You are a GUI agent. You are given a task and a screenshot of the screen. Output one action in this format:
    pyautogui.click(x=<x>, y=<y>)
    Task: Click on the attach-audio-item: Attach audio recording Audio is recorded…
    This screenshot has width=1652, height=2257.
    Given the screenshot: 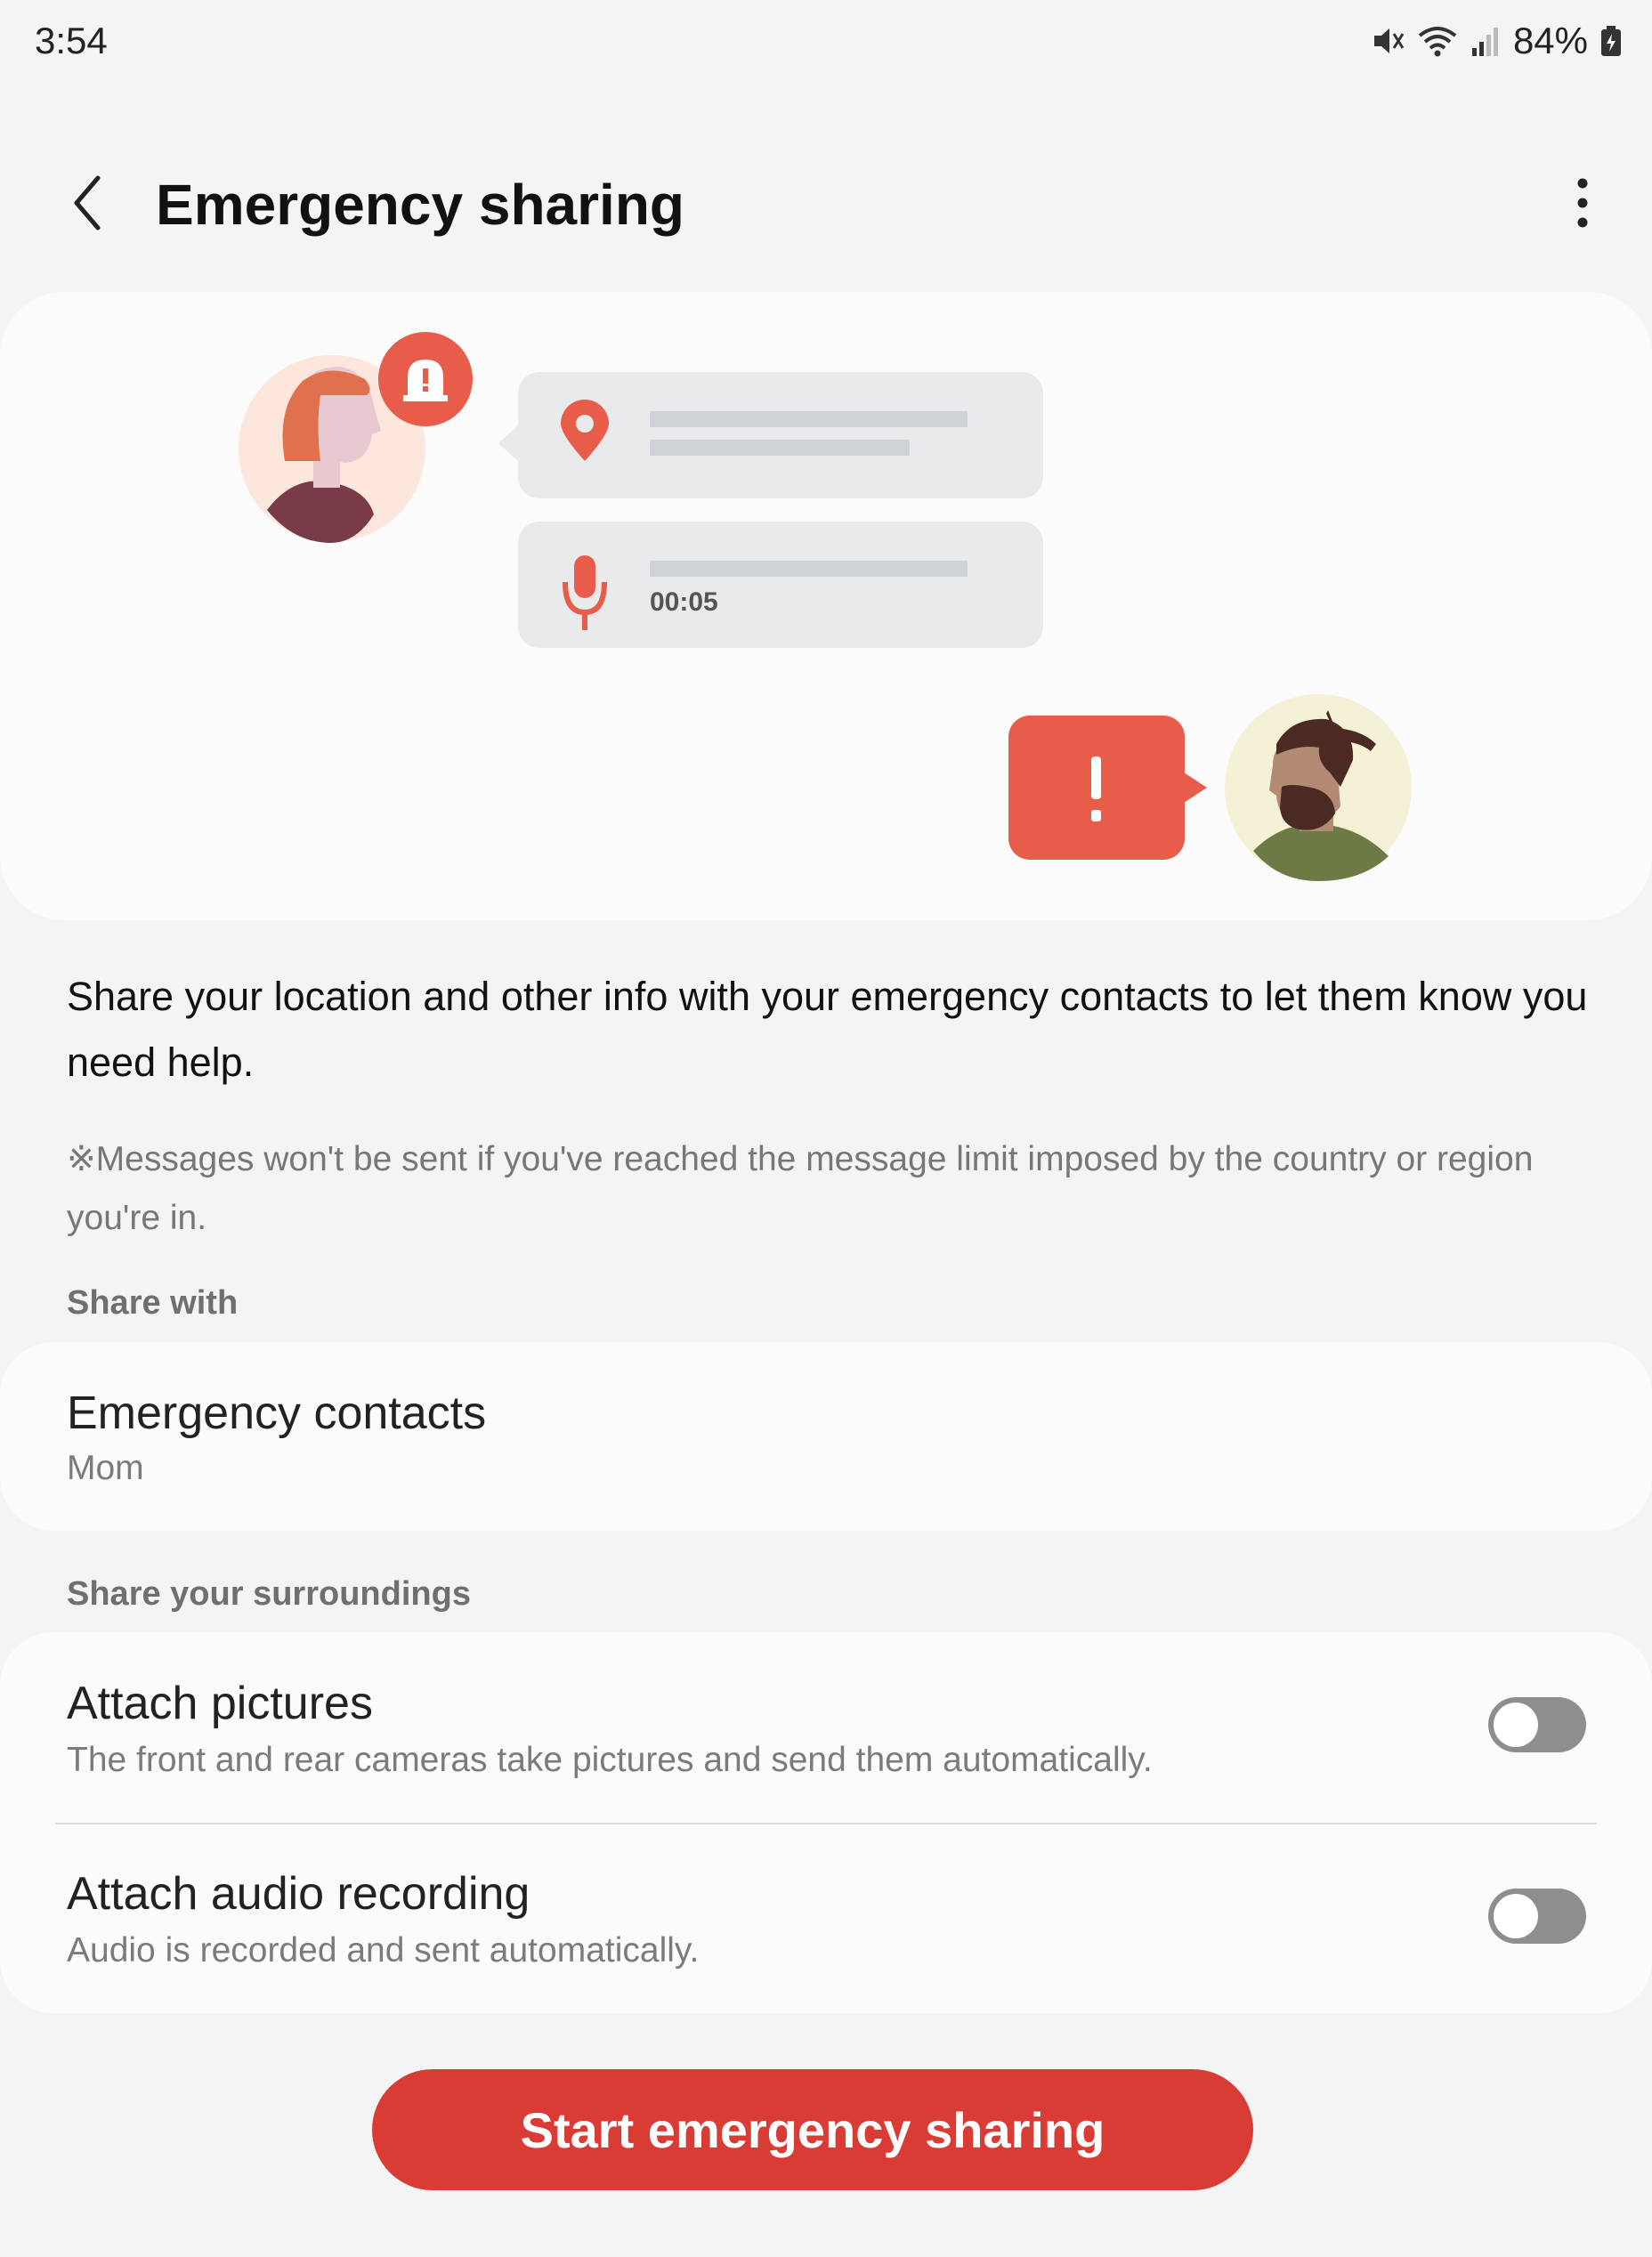 What is the action you would take?
    pyautogui.click(x=826, y=1918)
    